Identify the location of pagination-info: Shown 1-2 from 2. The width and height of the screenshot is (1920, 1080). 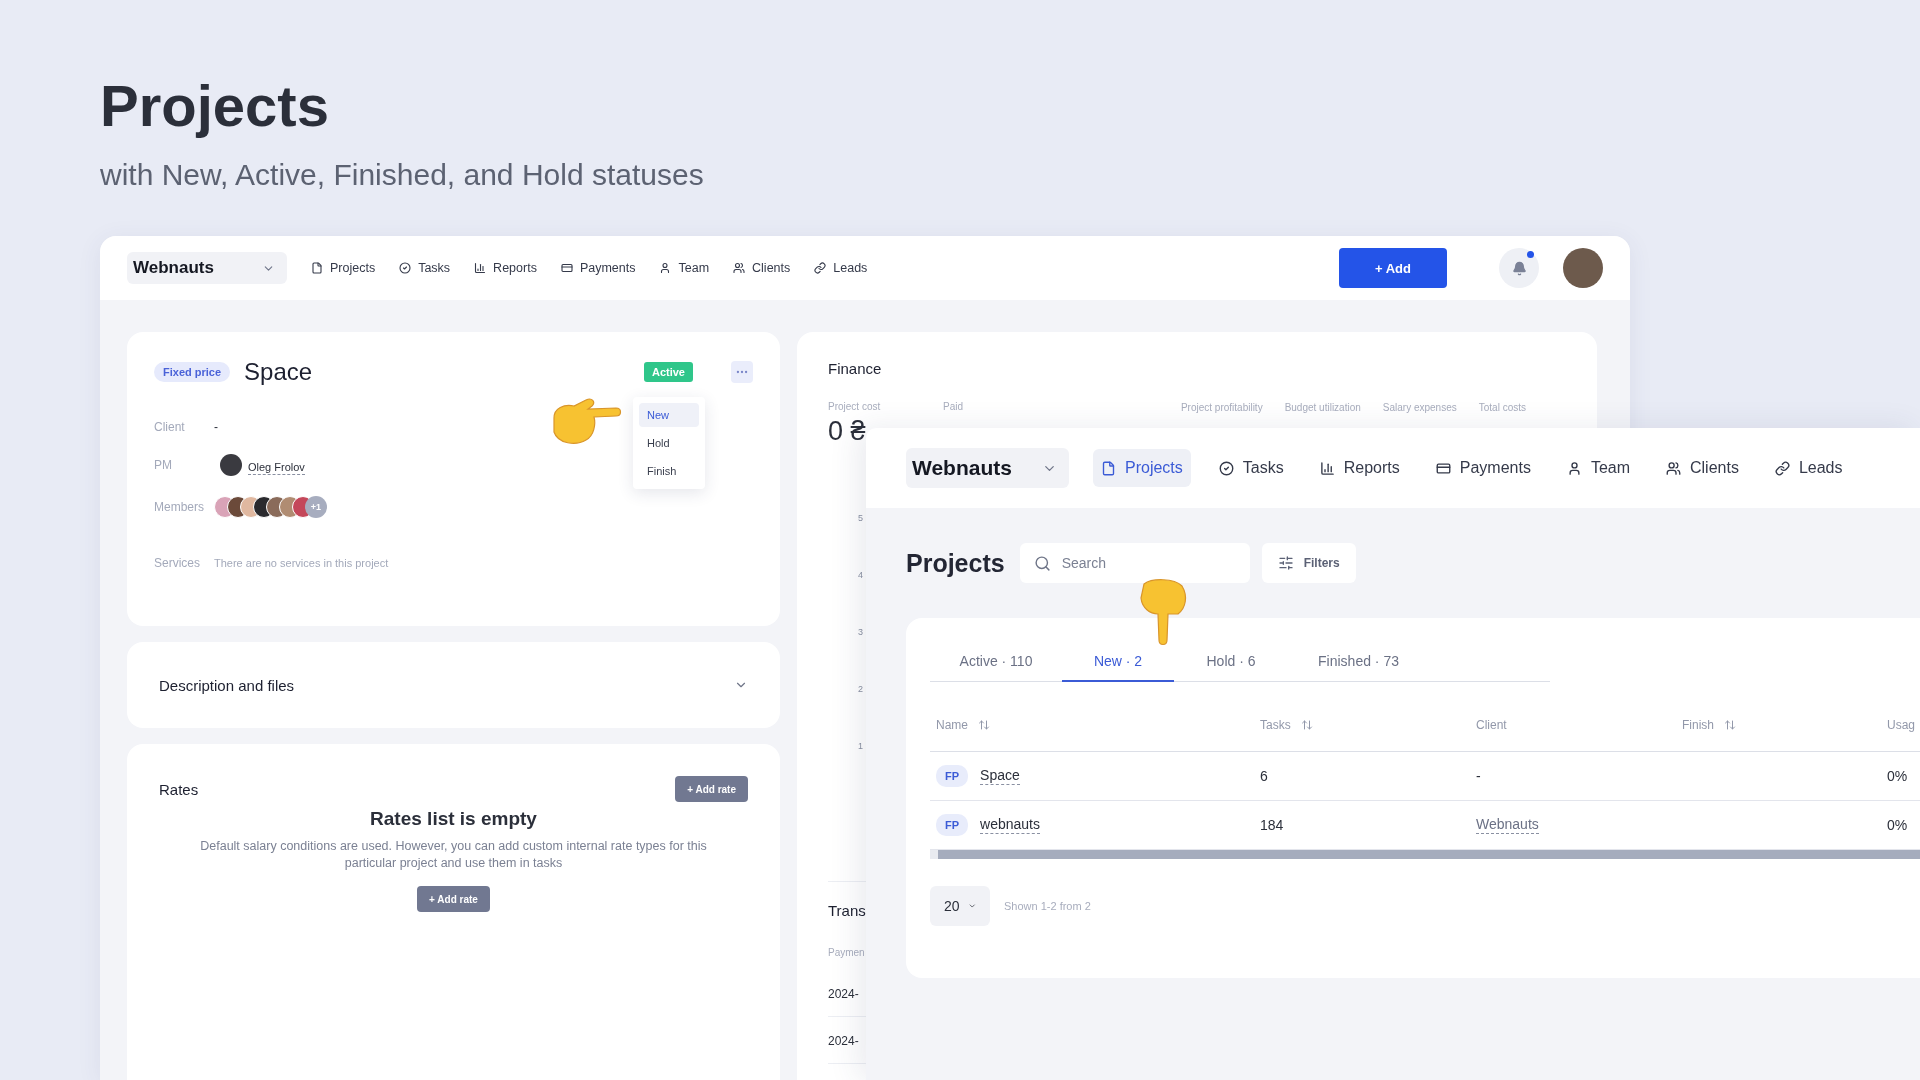
(1047, 906).